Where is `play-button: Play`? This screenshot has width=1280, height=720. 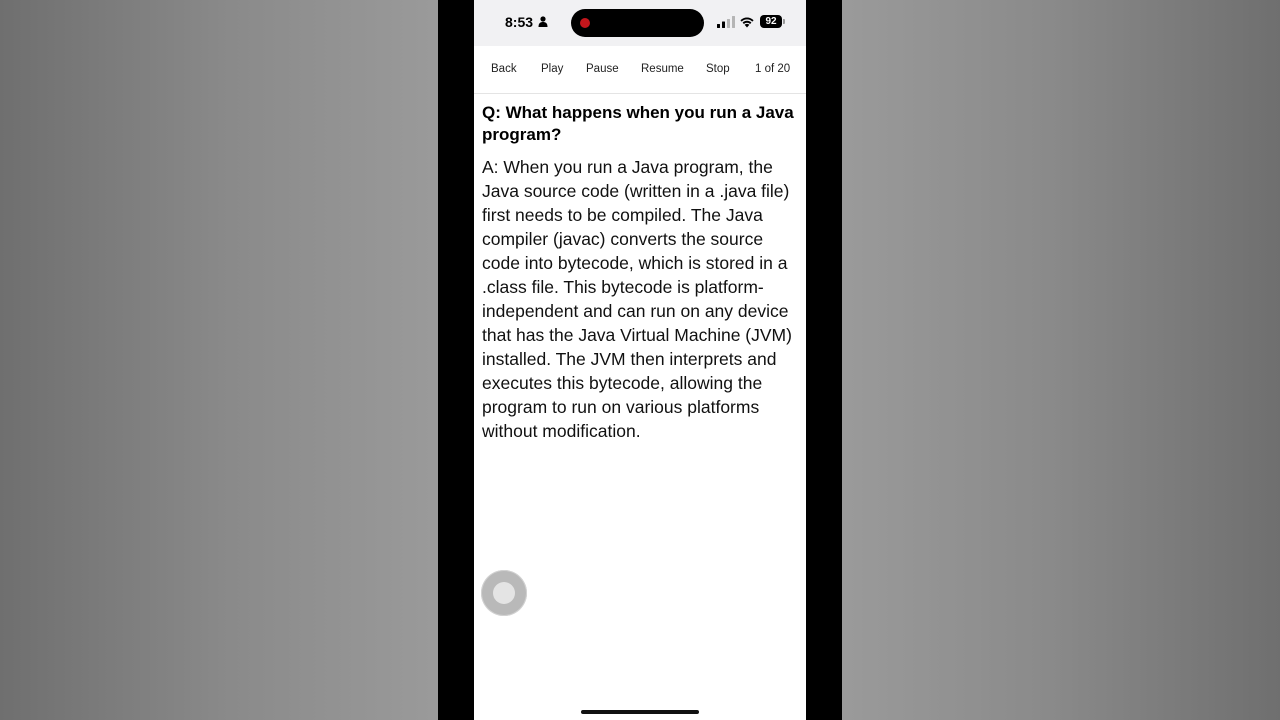
play-button: Play is located at coordinates (552, 69).